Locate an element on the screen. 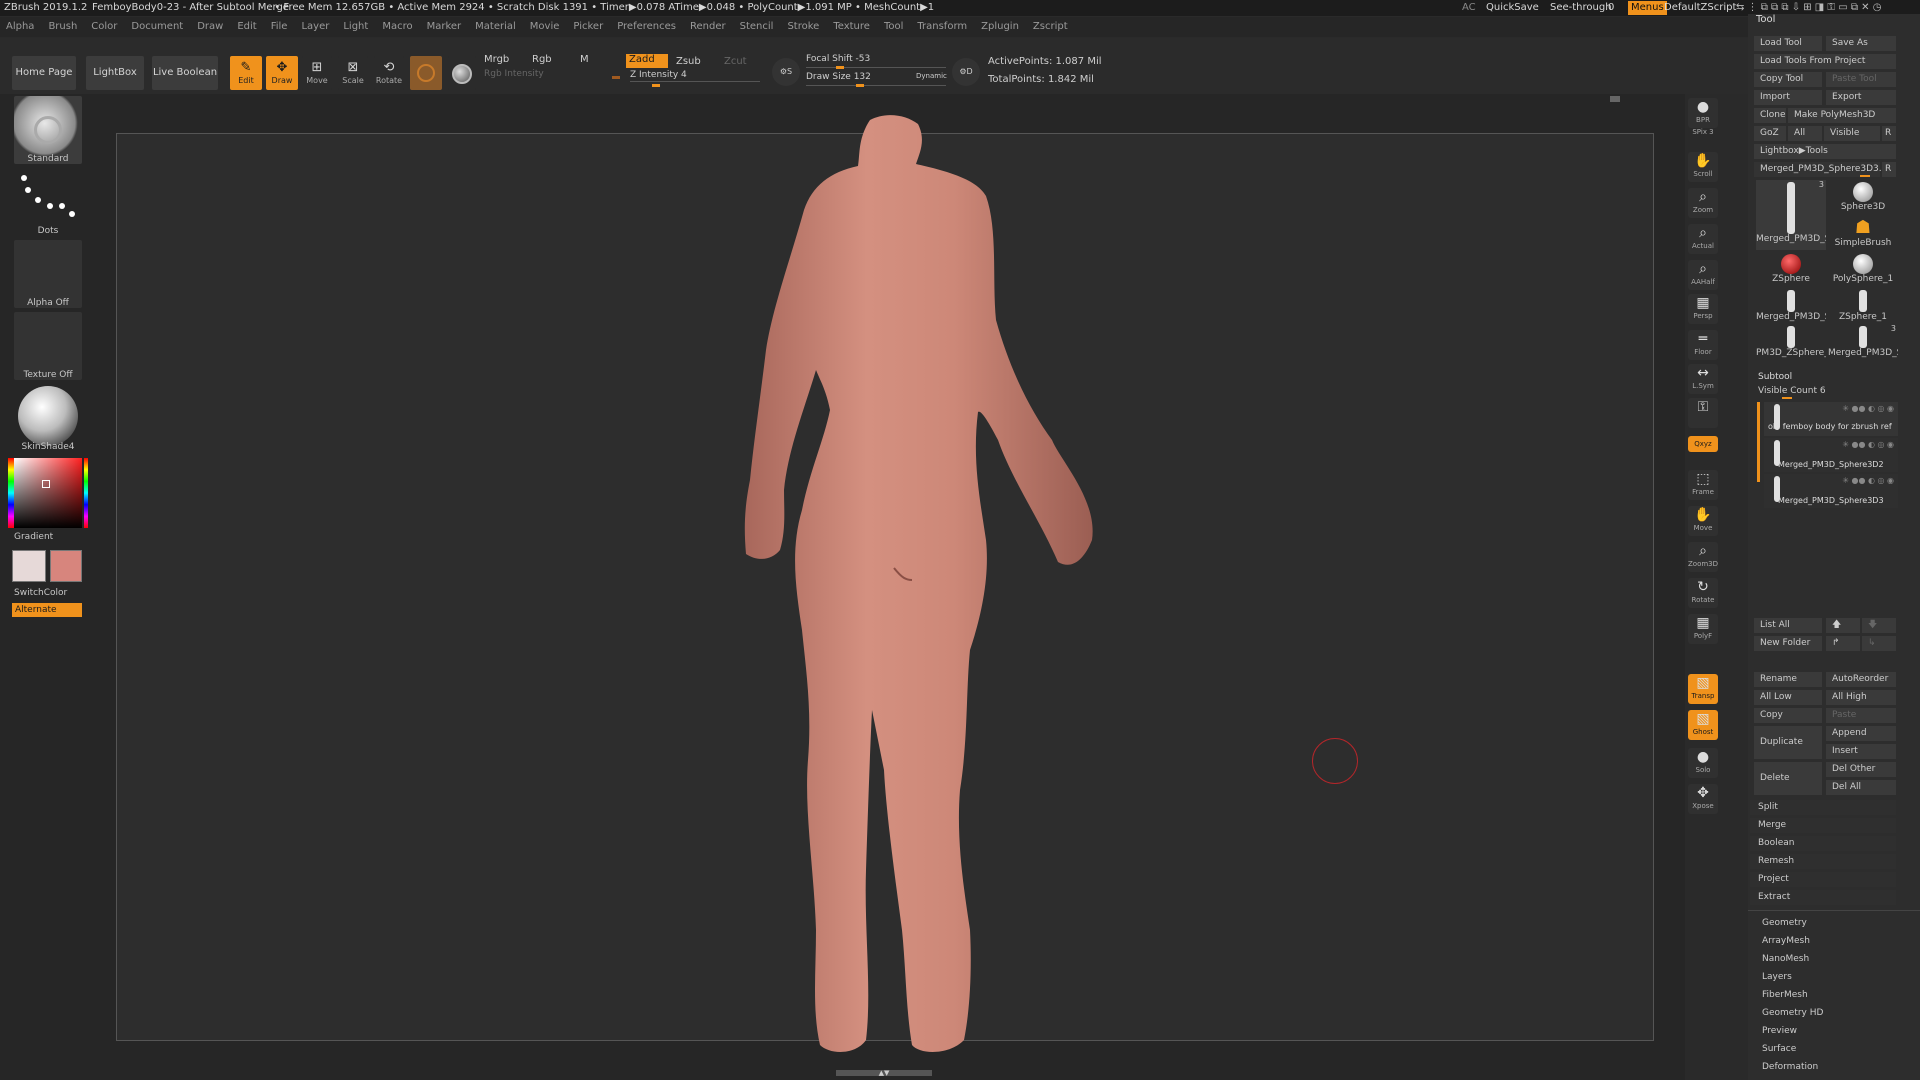 Image resolution: width=1920 pixels, height=1080 pixels. material-swatch-button is located at coordinates (426, 73).